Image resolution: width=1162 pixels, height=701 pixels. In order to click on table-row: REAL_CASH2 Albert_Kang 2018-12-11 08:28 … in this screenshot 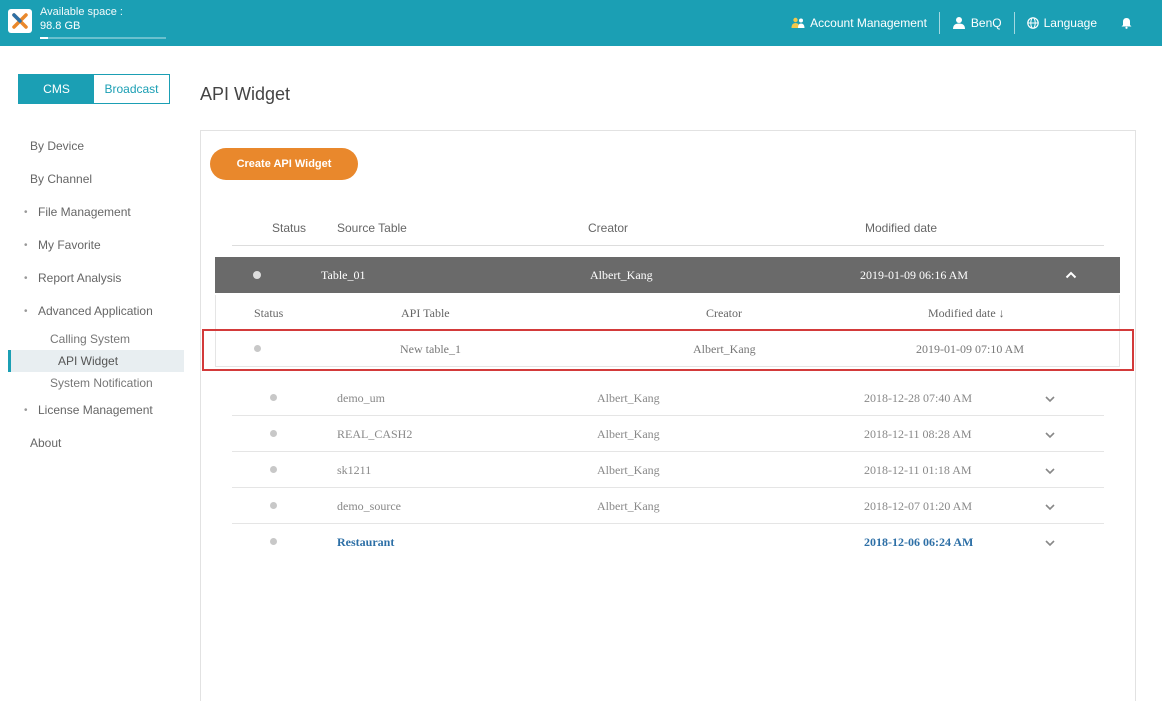, I will do `click(668, 434)`.